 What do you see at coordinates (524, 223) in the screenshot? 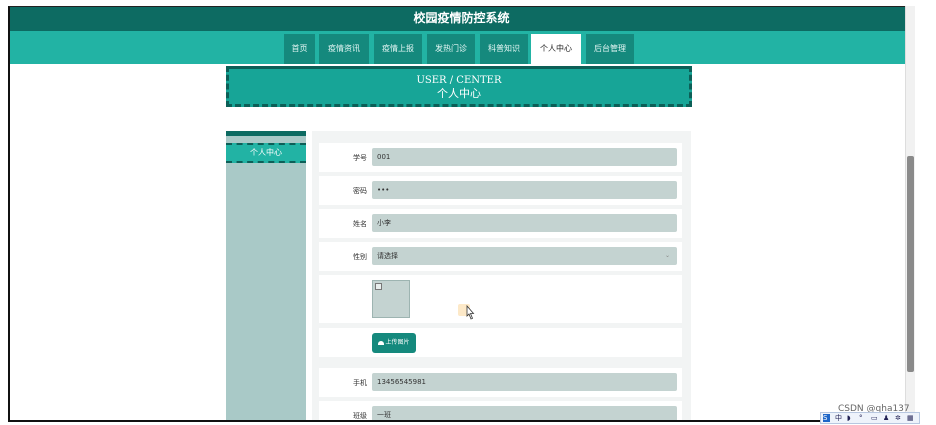
I see `name-input: 小李` at bounding box center [524, 223].